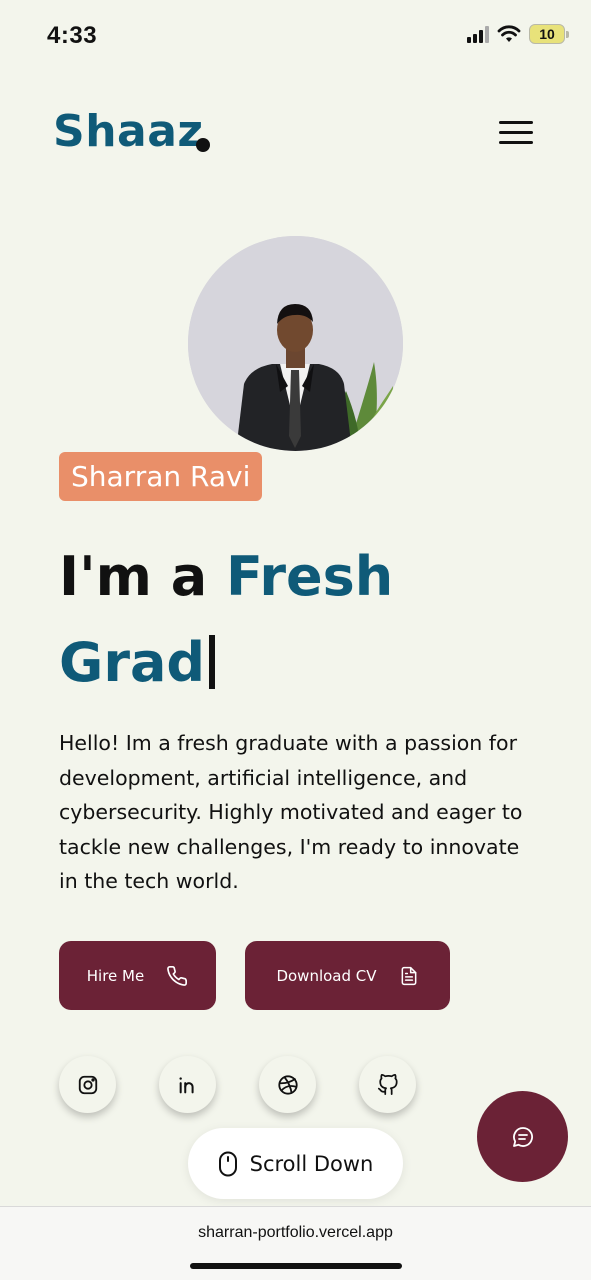  I want to click on headline-accent-2: Grad, so click(132, 662).